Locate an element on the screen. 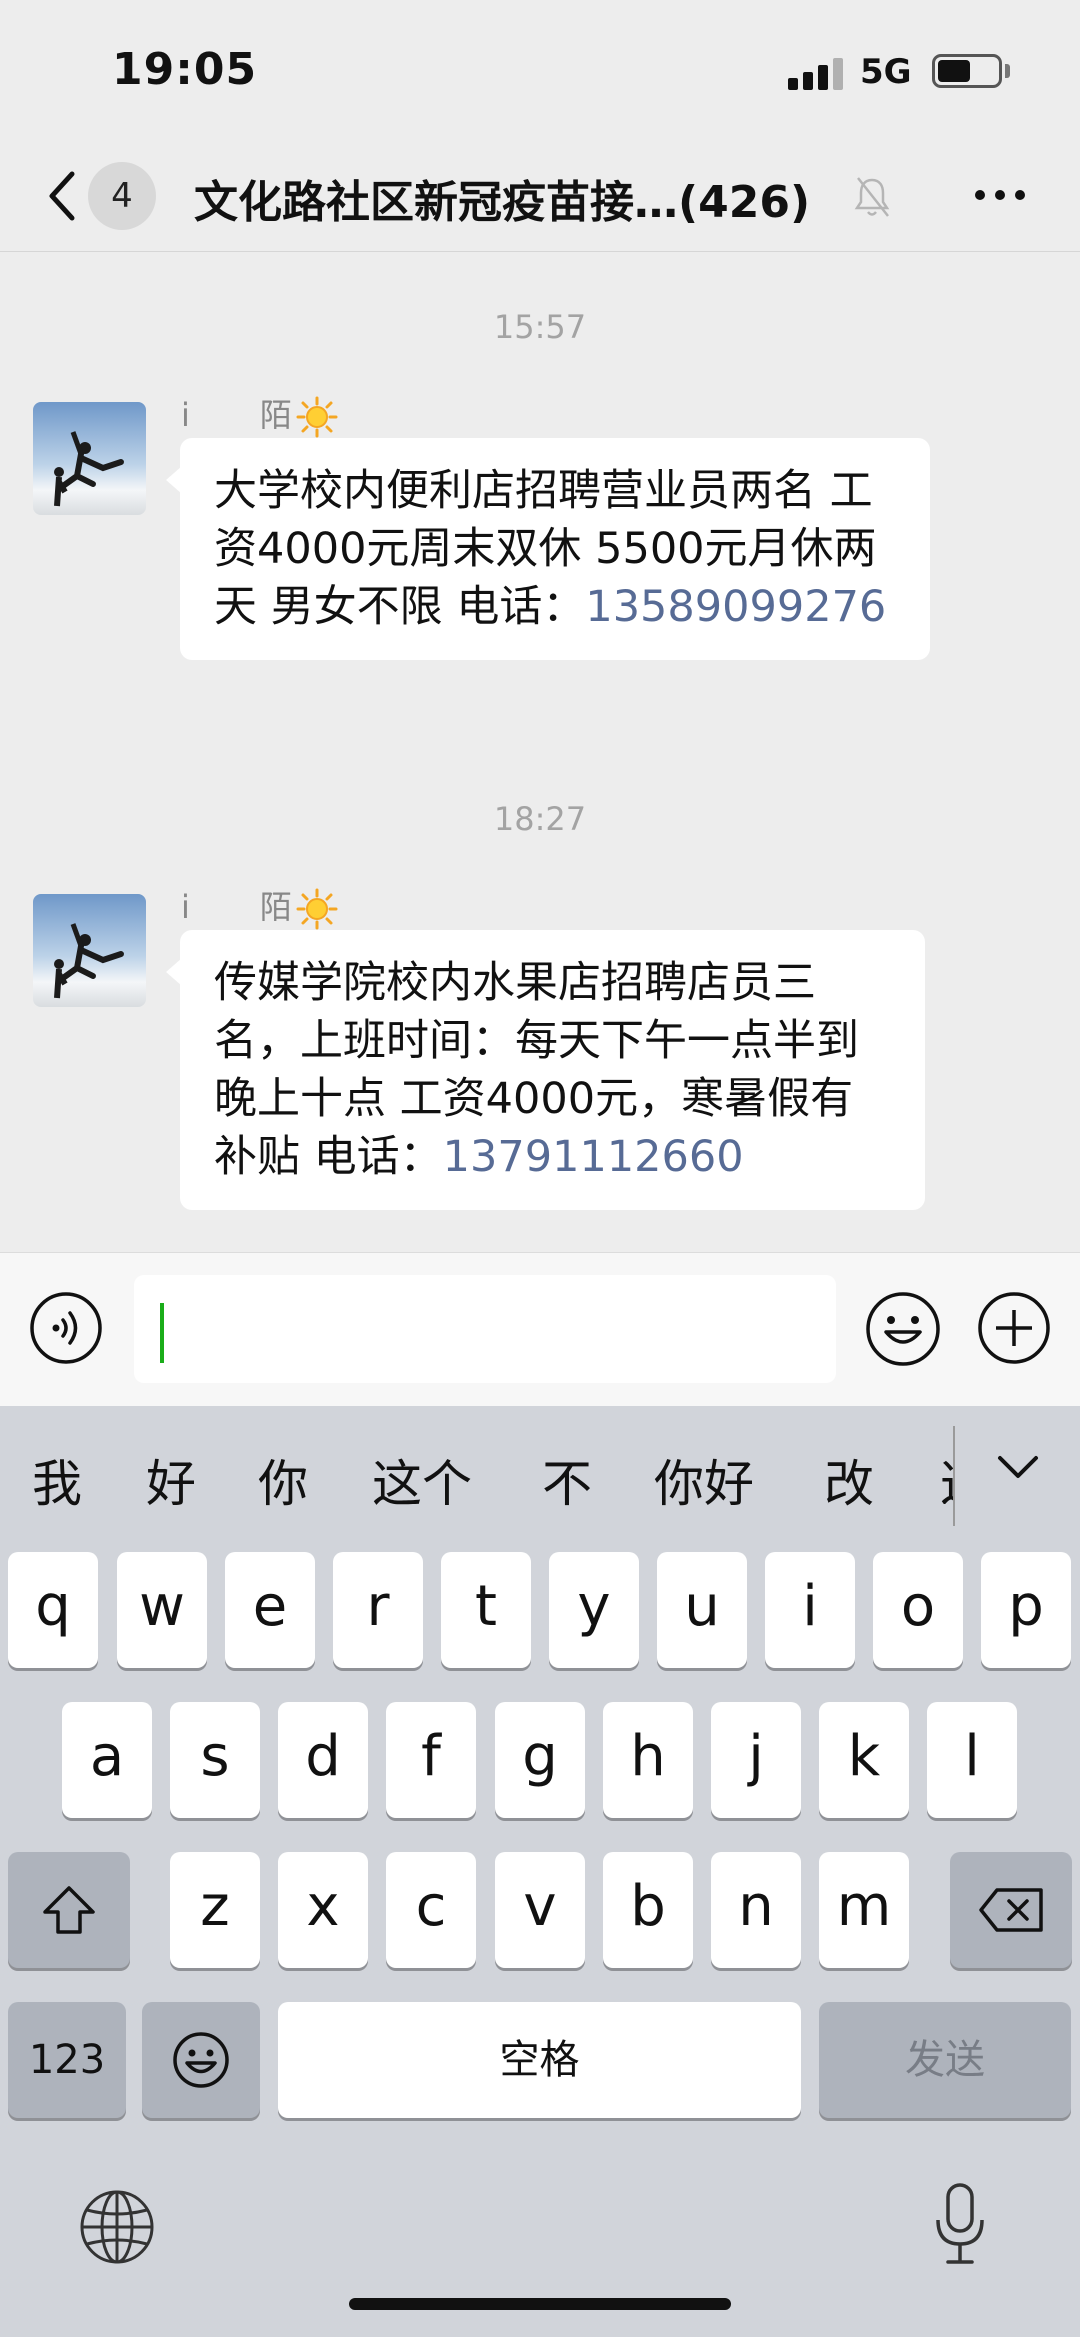 The image size is (1080, 2337). back-arrow-icon is located at coordinates (62, 196).